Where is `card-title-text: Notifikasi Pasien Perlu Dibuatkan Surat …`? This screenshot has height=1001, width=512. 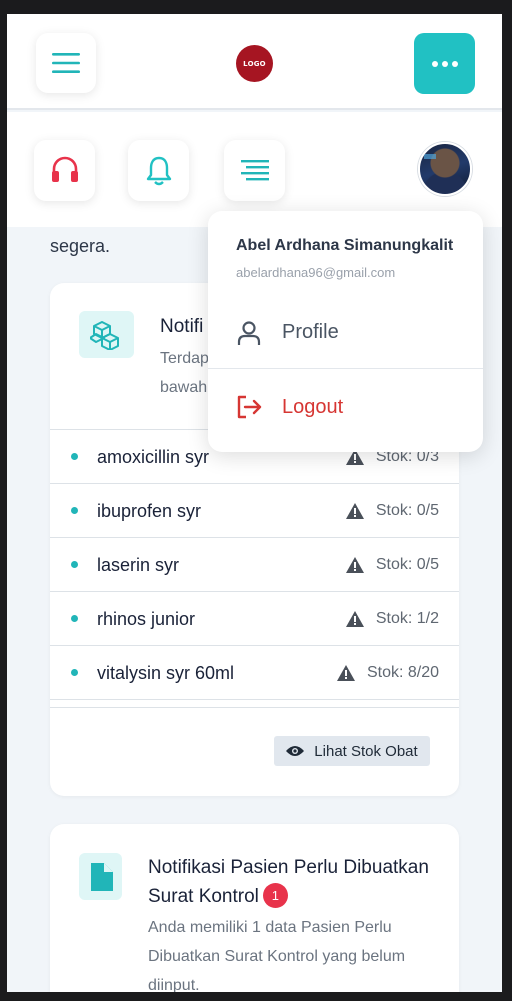
card-title-text: Notifikasi Pasien Perlu Dibuatkan Surat … is located at coordinates (288, 882).